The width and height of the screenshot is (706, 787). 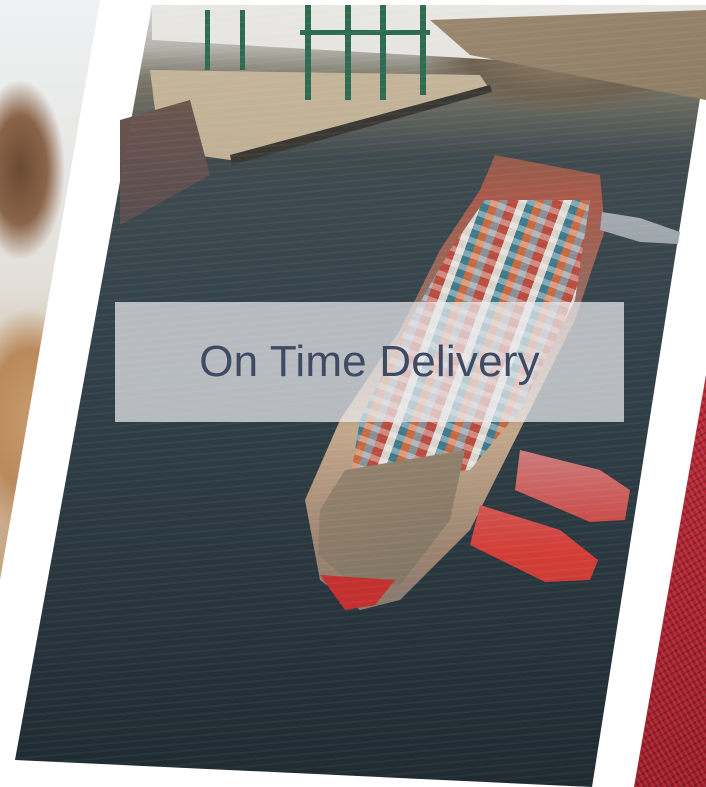 I want to click on caption-title: On Time Delivery, so click(x=369, y=361).